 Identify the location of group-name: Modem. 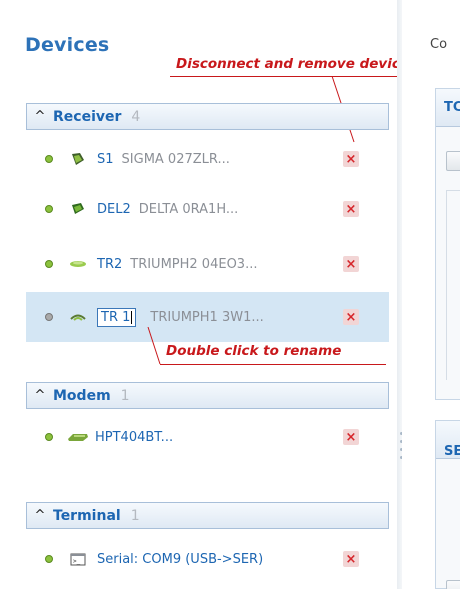
(82, 395).